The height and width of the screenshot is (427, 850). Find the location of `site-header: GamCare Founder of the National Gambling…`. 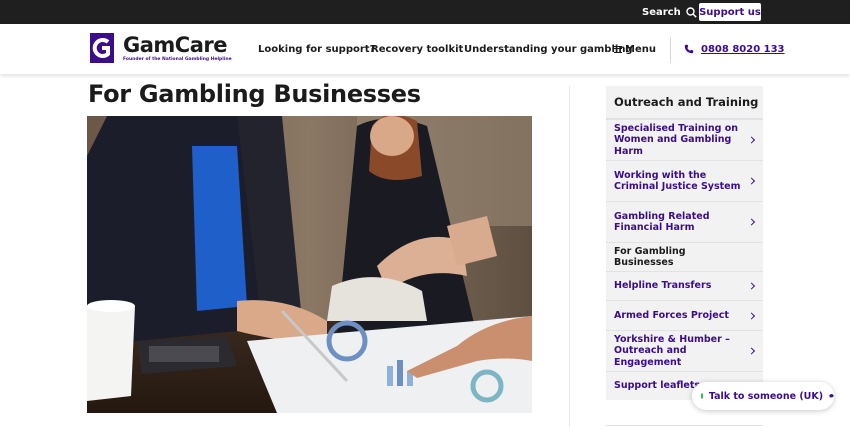

site-header: GamCare Founder of the National Gambling… is located at coordinates (425, 49).